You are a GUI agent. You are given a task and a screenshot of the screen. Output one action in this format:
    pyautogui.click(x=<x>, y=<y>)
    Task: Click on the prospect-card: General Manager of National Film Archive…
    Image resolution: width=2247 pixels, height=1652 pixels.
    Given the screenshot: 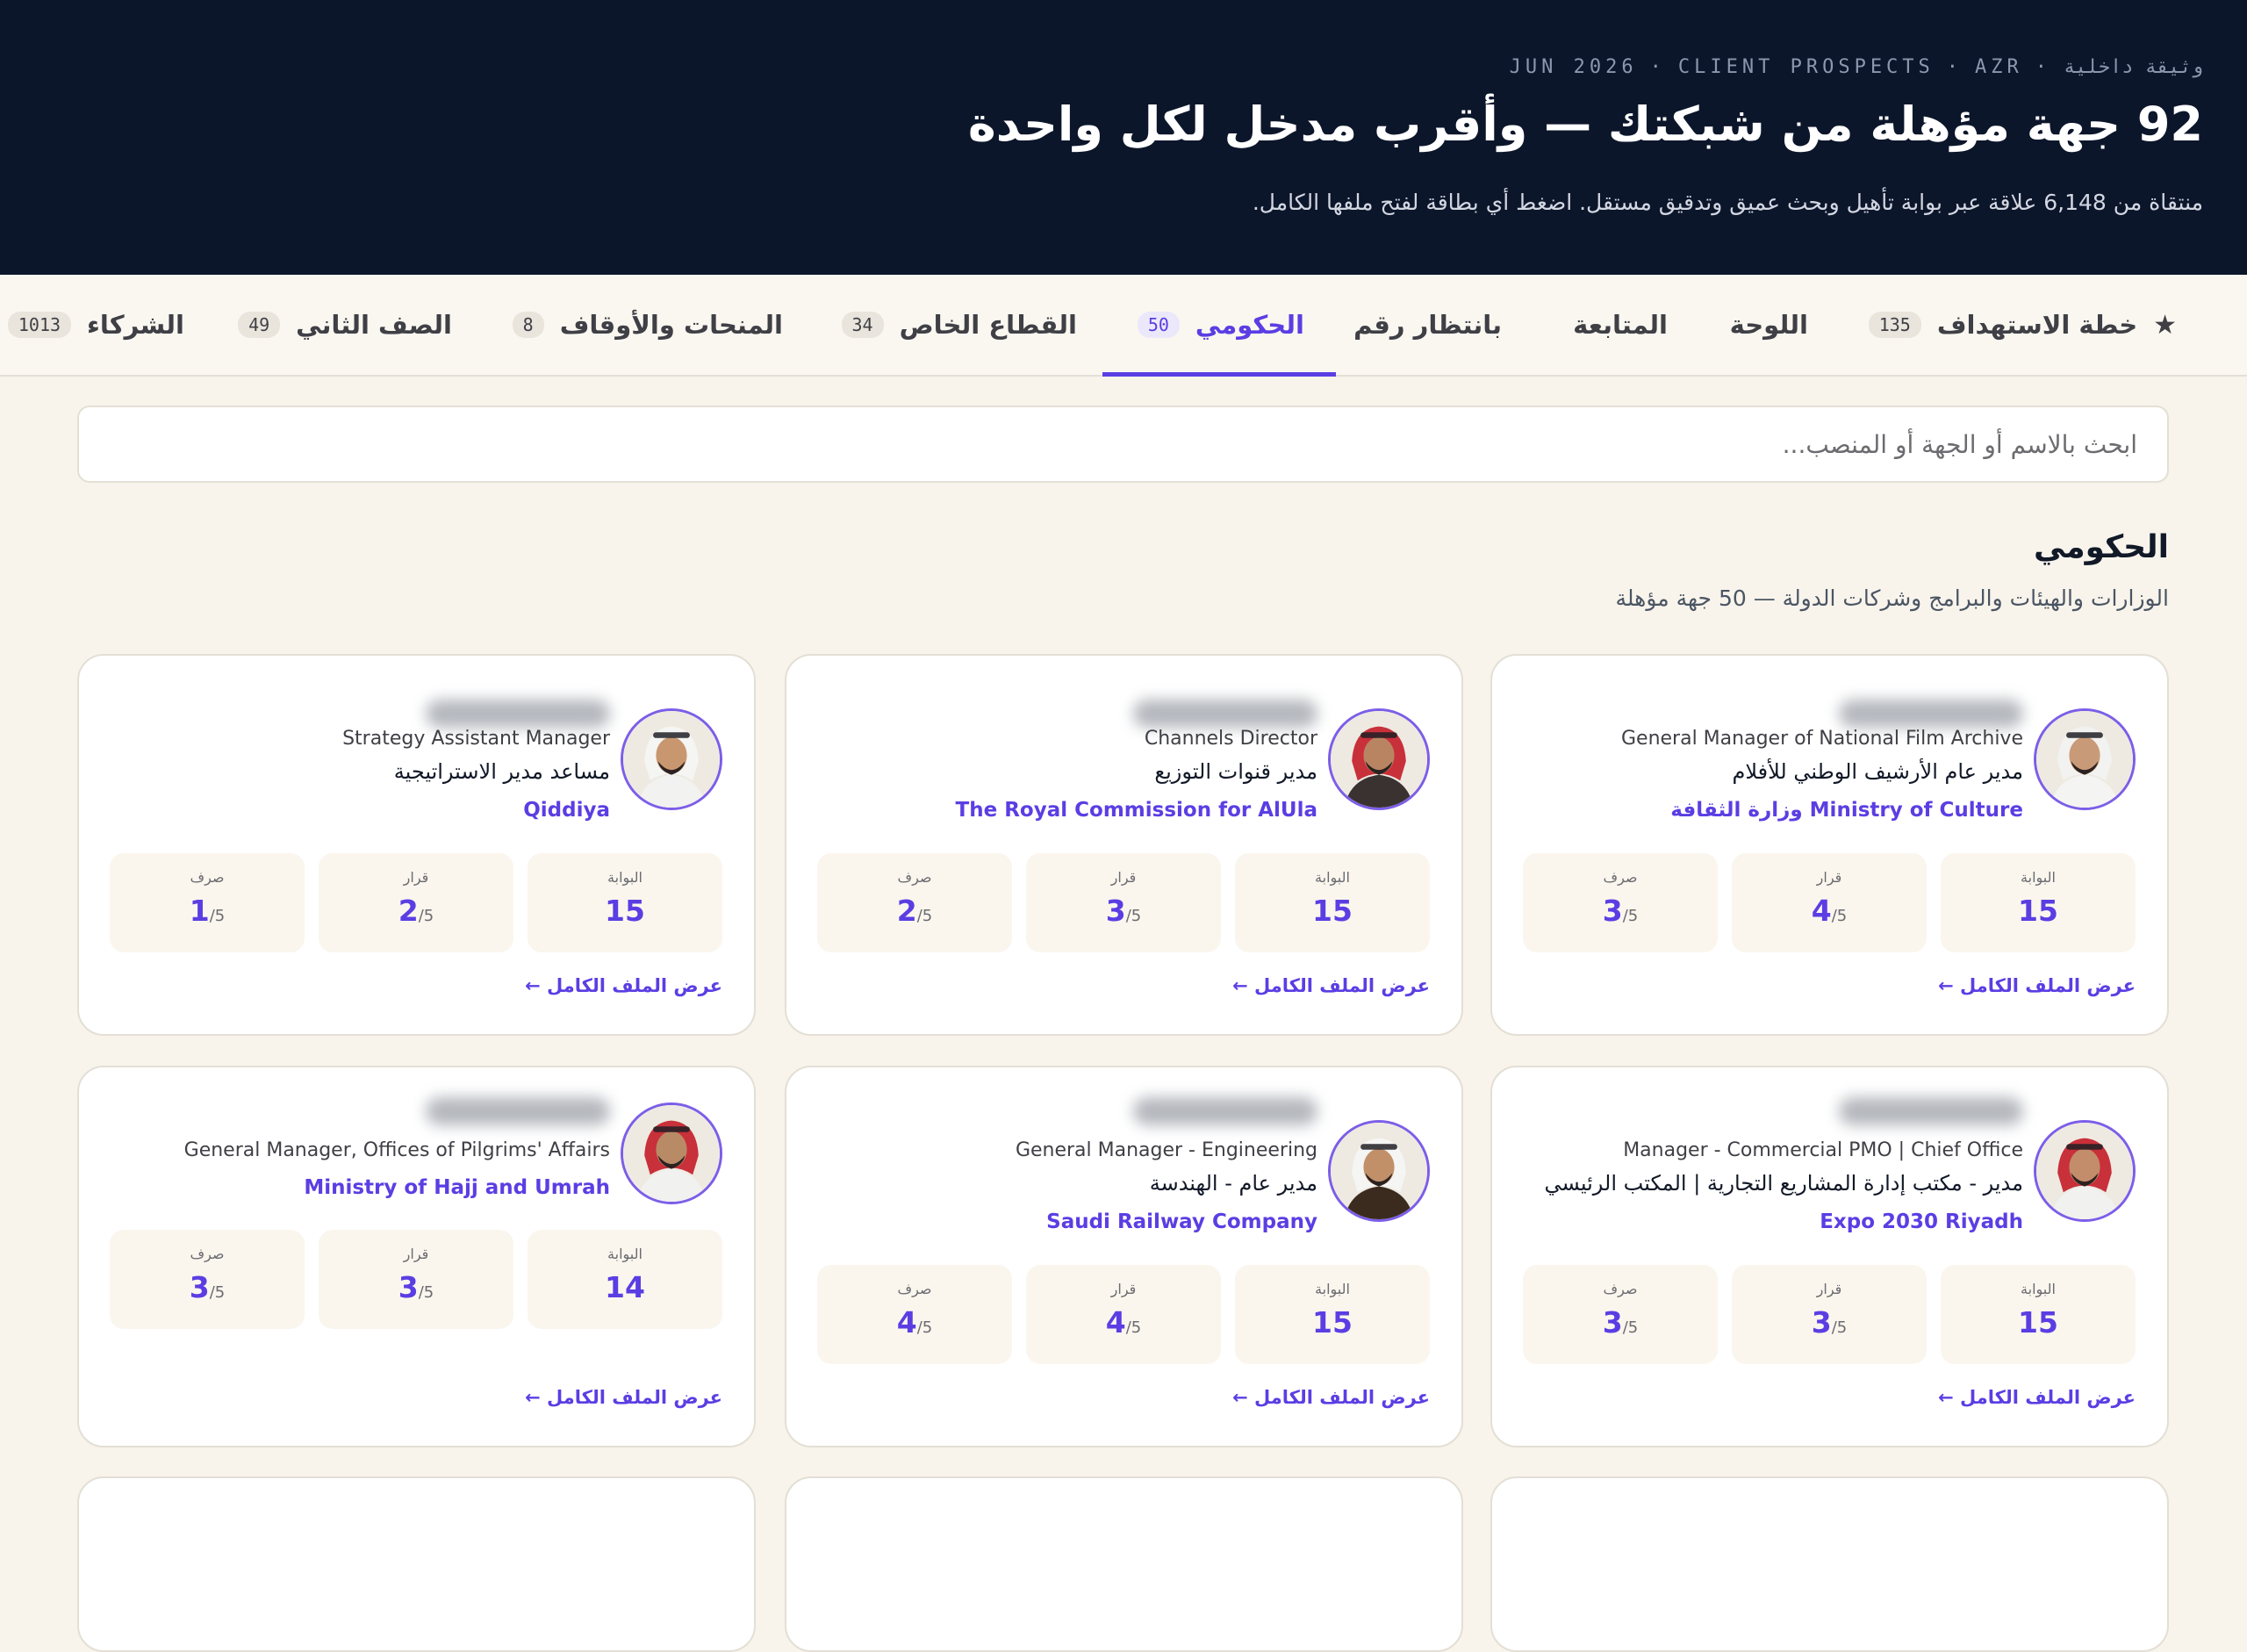 What is the action you would take?
    pyautogui.click(x=1829, y=845)
    